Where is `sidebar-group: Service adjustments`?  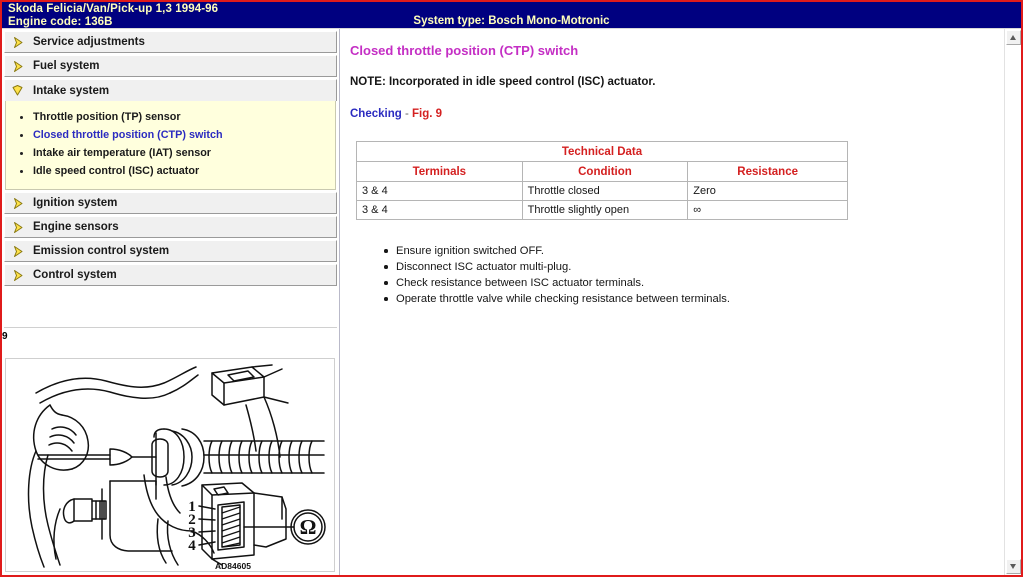
sidebar-group: Service adjustments is located at coordinates (170, 42).